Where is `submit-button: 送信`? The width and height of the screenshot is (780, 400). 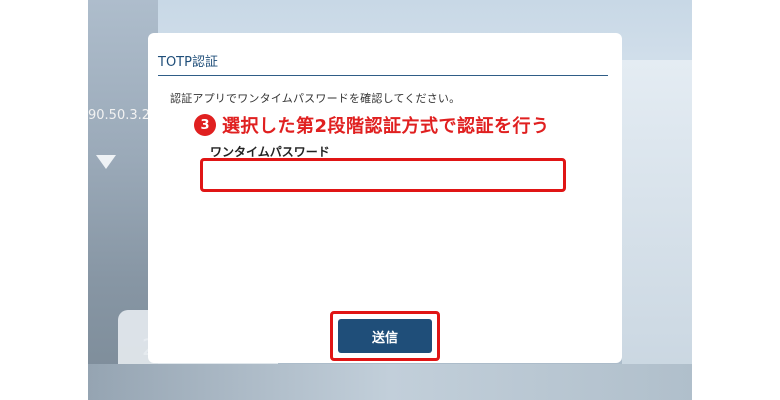 submit-button: 送信 is located at coordinates (385, 336).